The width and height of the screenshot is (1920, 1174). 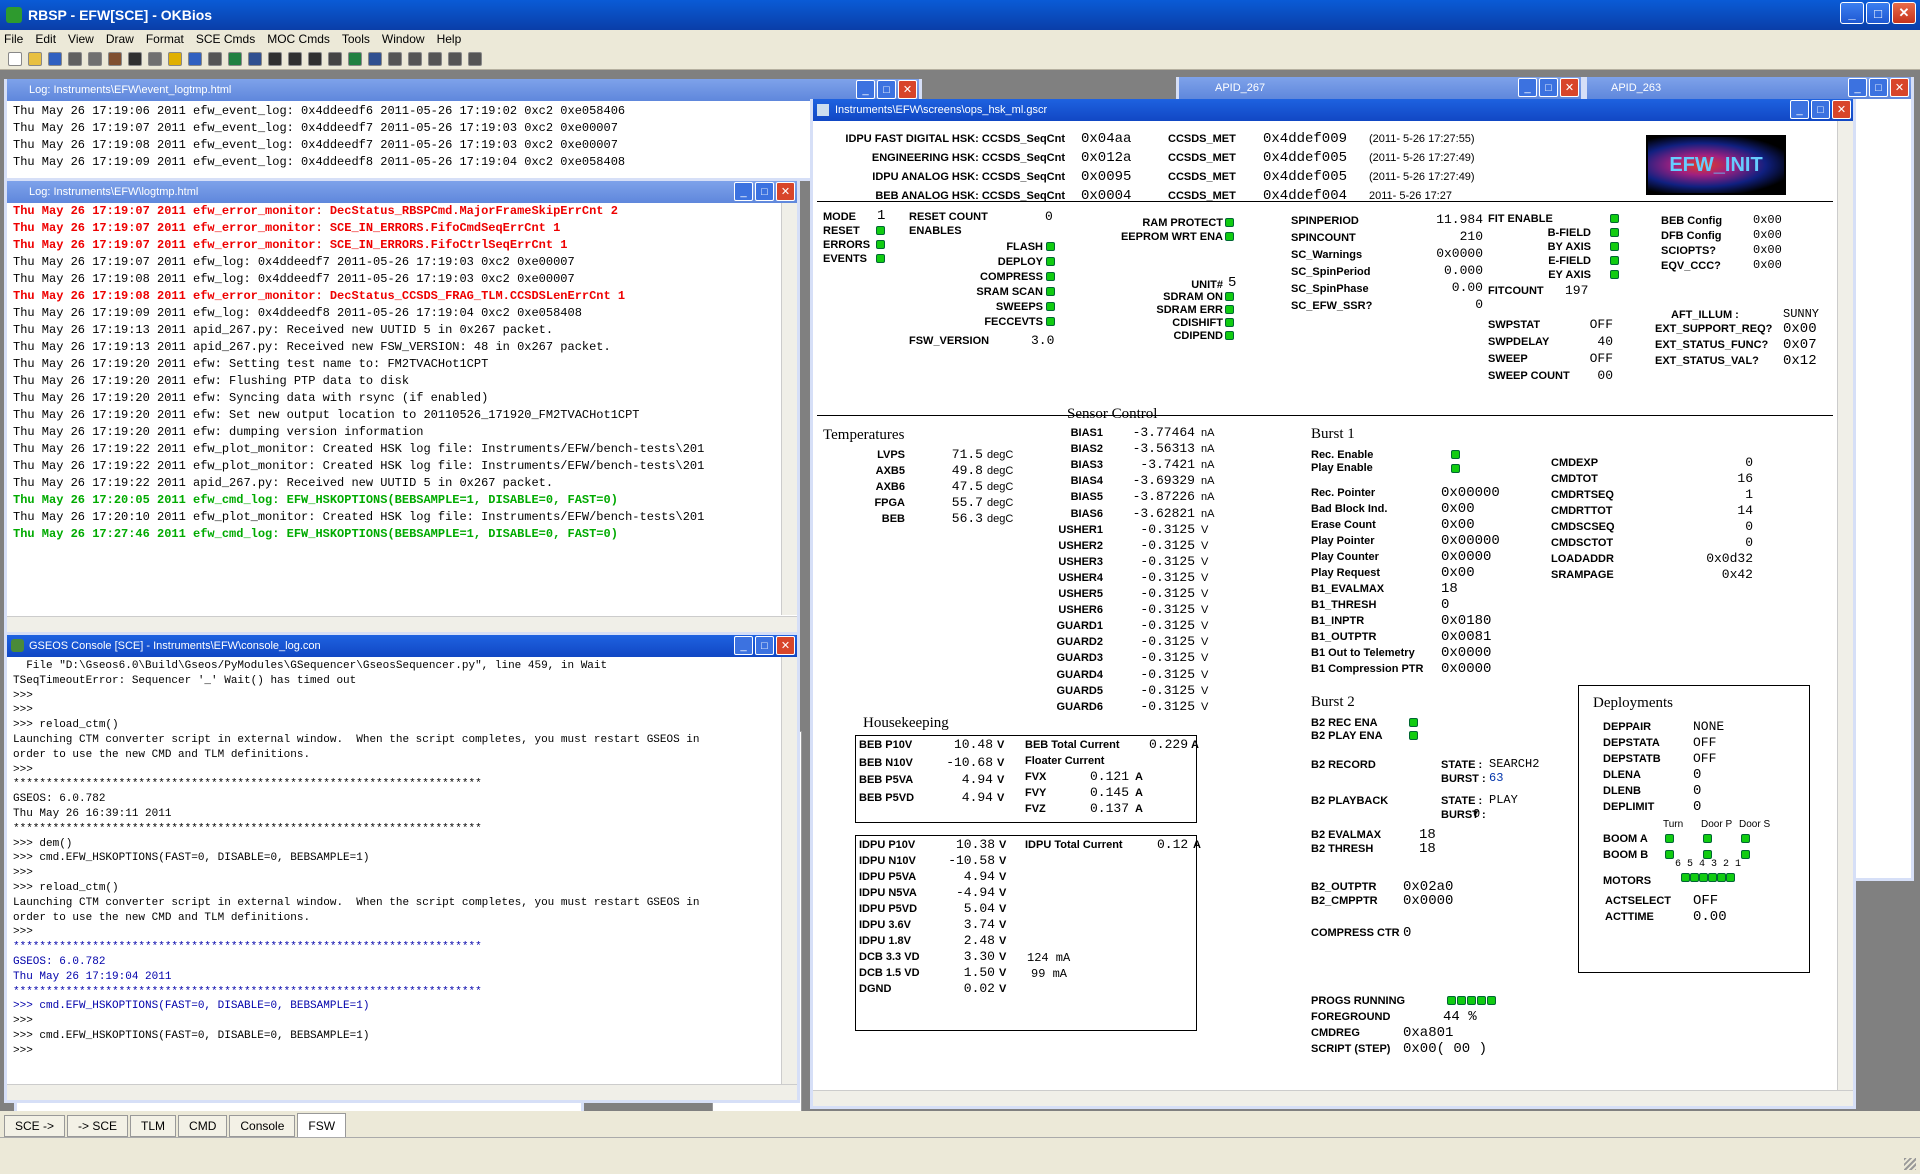 What do you see at coordinates (153, 1126) in the screenshot?
I see `tab-tlm: TLM` at bounding box center [153, 1126].